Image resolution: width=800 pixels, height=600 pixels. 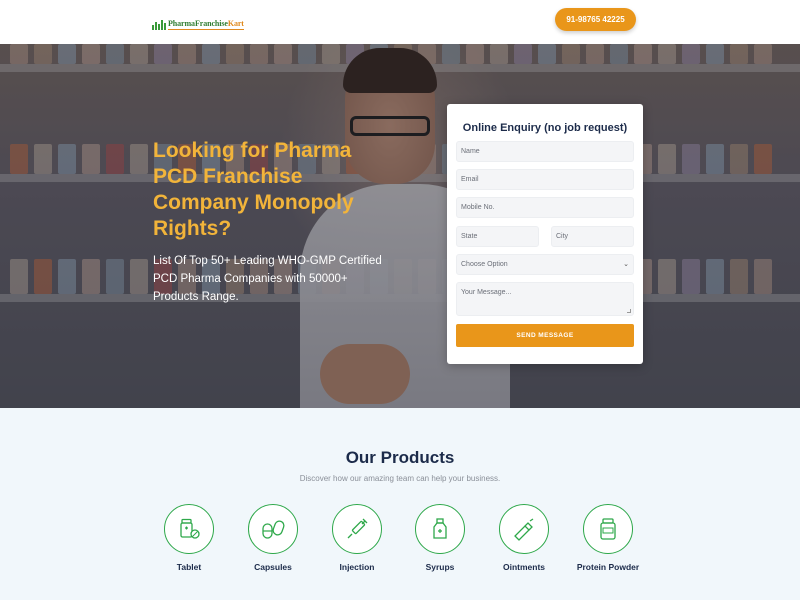 What do you see at coordinates (400, 22) in the screenshot?
I see `site-header: PharmaFranchiseKart 91-98765 42225` at bounding box center [400, 22].